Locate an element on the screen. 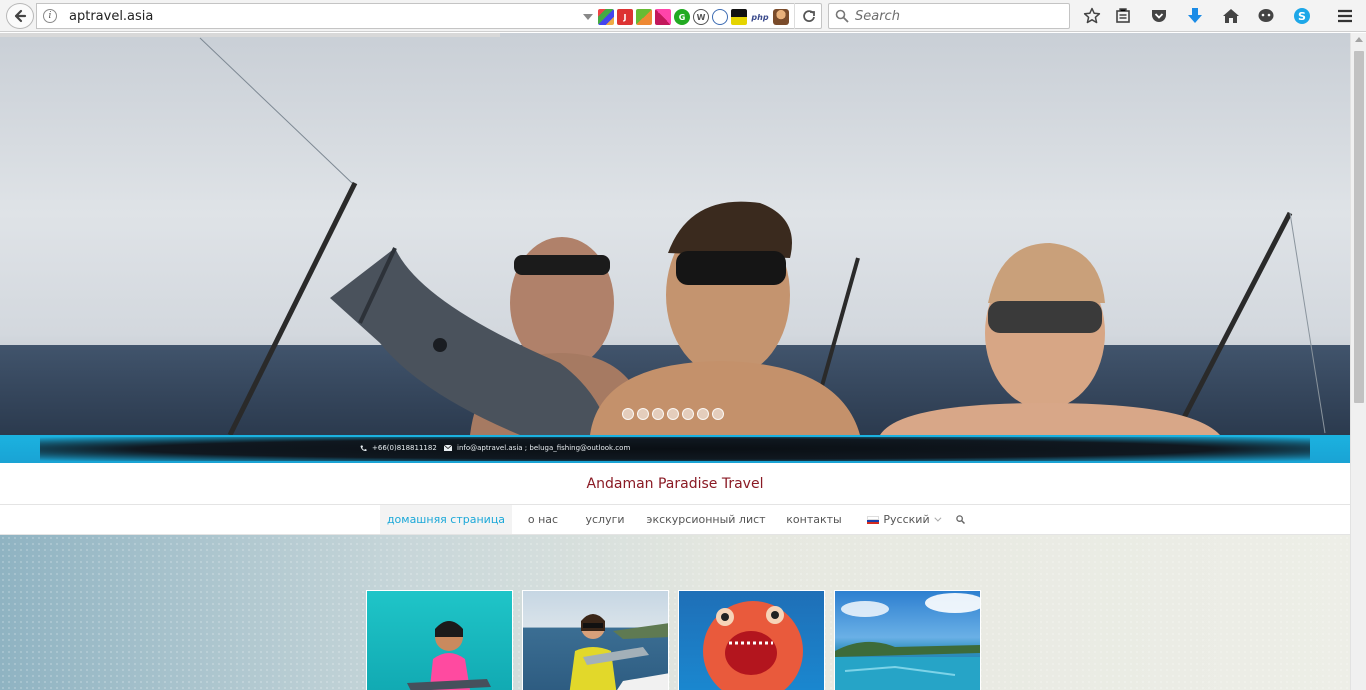  info-bar-shadow is located at coordinates (675, 449).